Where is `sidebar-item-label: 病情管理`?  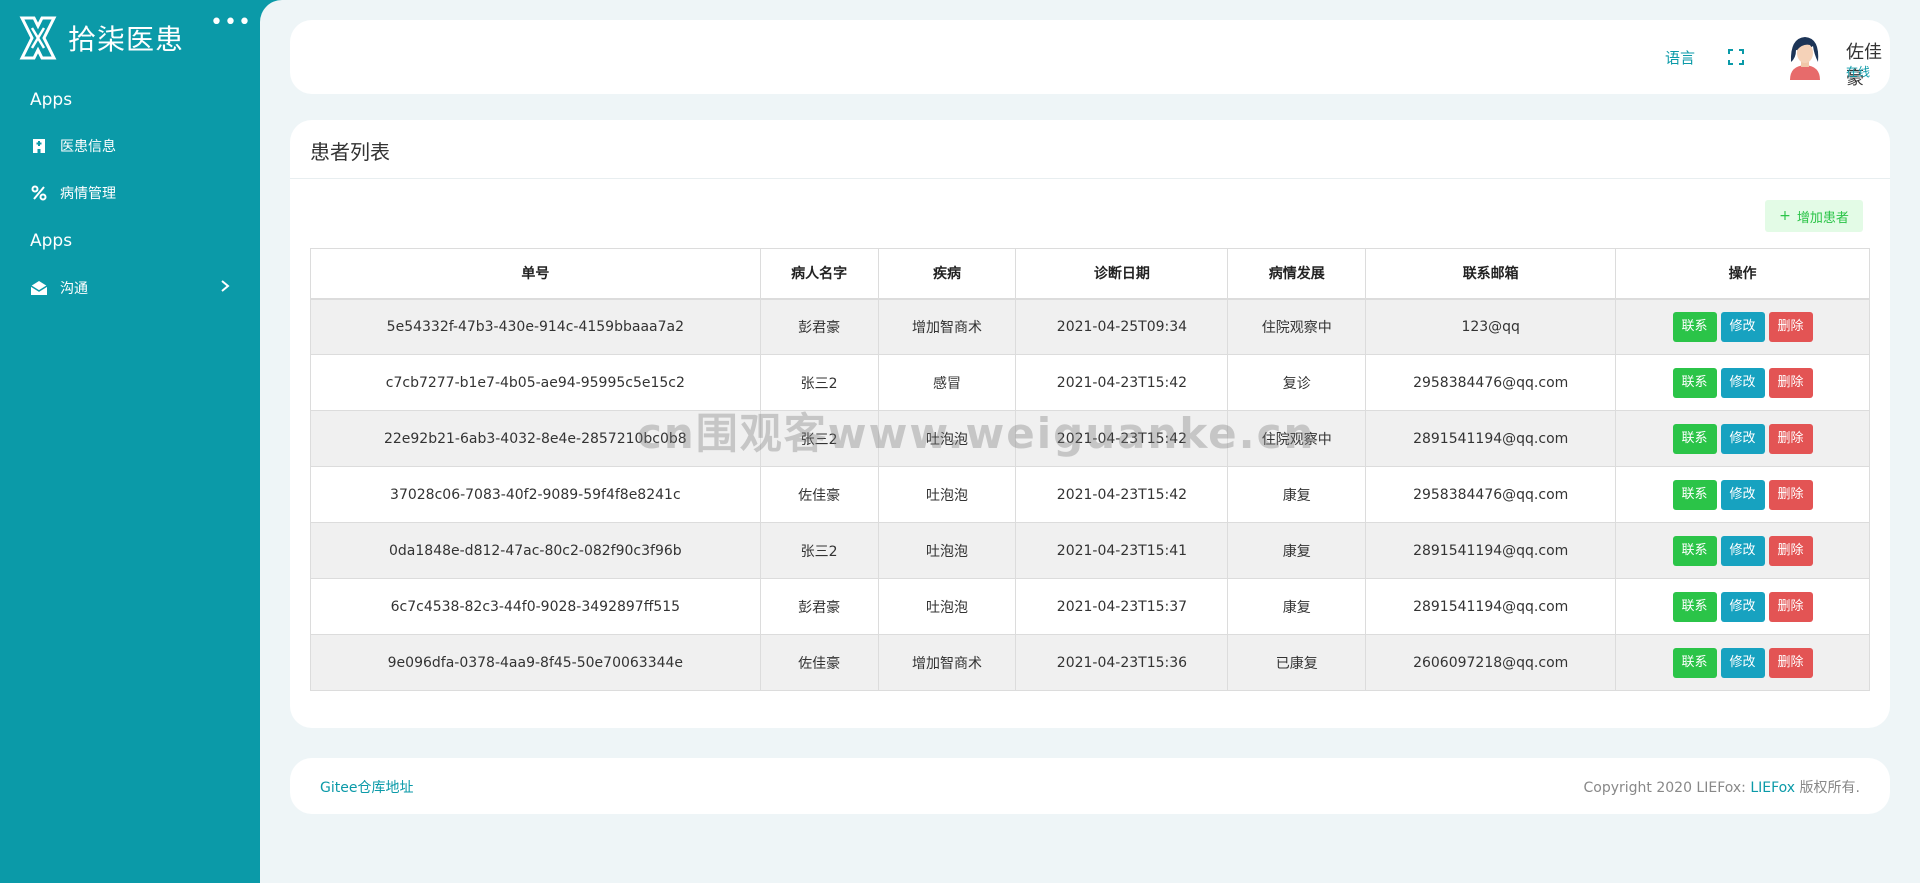
sidebar-item-label: 病情管理 is located at coordinates (88, 194).